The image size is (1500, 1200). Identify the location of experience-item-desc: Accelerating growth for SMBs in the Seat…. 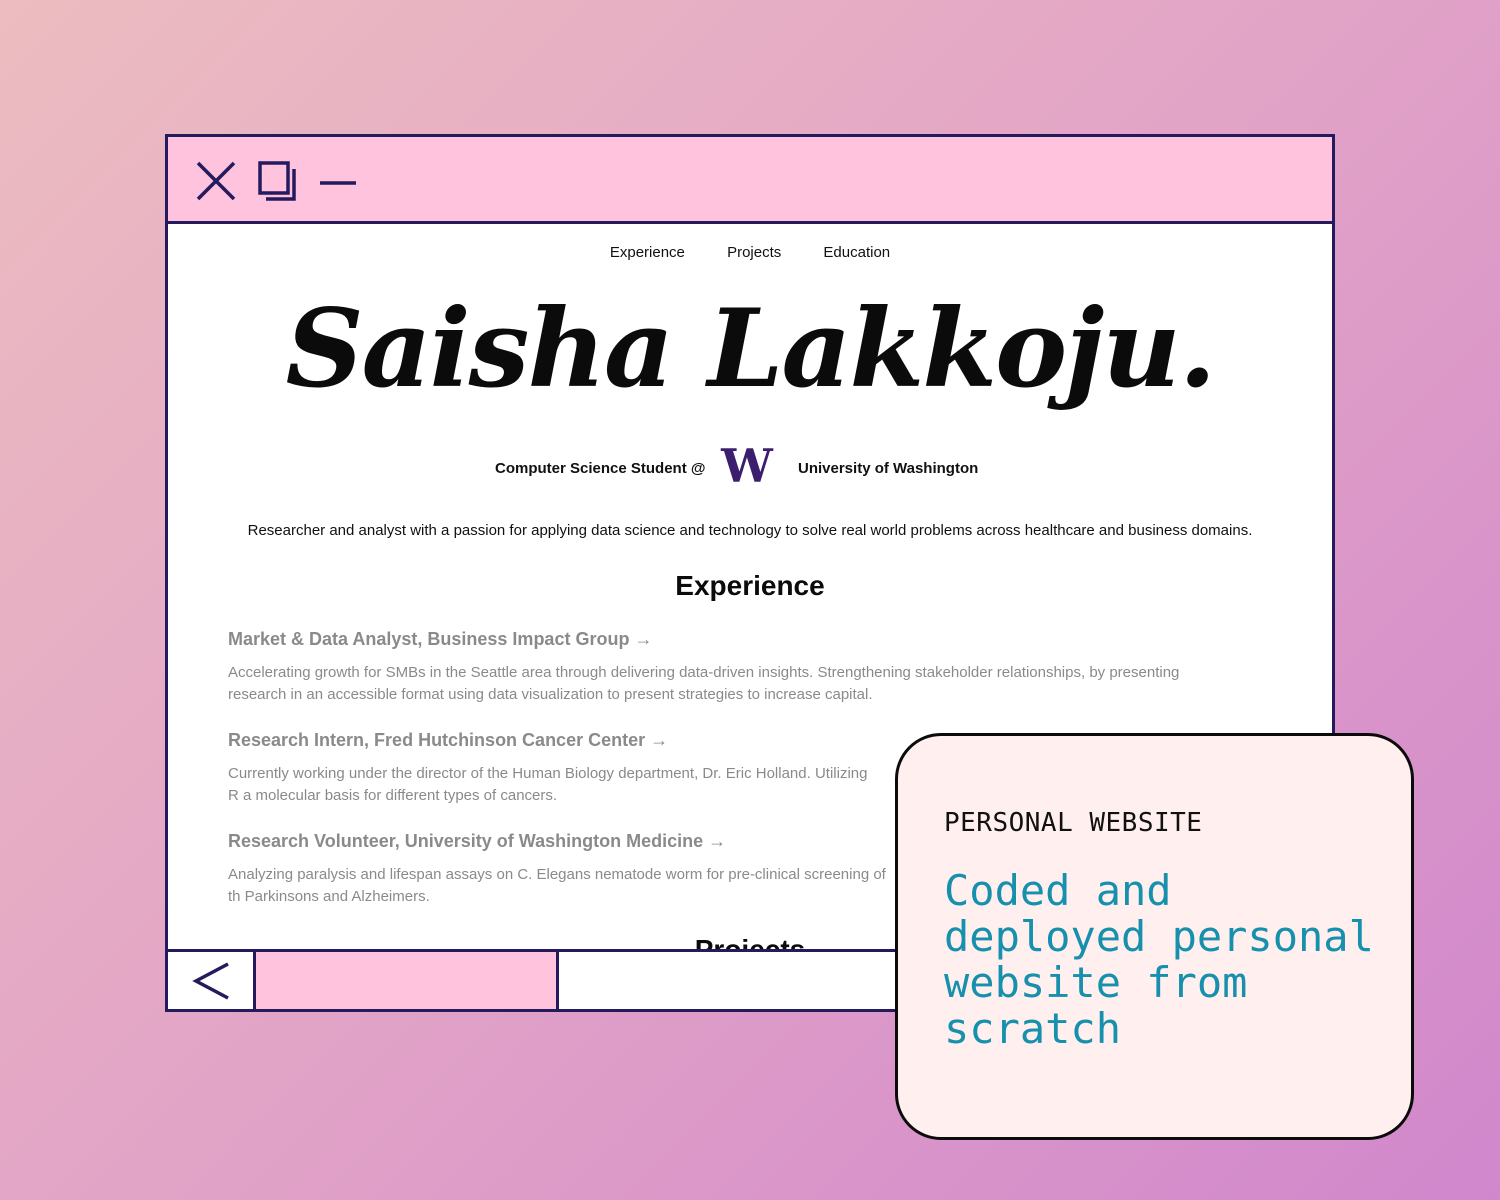
(704, 683).